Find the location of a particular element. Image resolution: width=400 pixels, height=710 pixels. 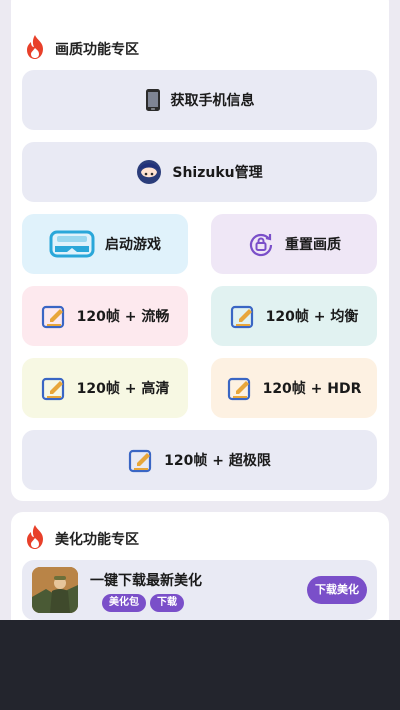

section-title: 美化功能专区 is located at coordinates (97, 540).